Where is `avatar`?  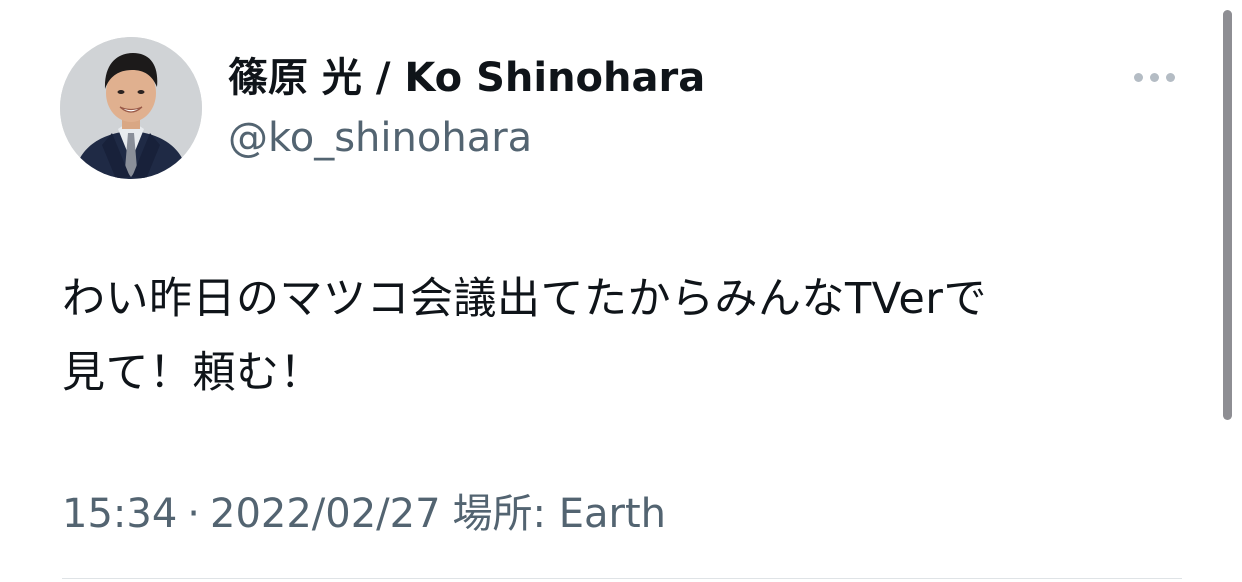 avatar is located at coordinates (131, 108).